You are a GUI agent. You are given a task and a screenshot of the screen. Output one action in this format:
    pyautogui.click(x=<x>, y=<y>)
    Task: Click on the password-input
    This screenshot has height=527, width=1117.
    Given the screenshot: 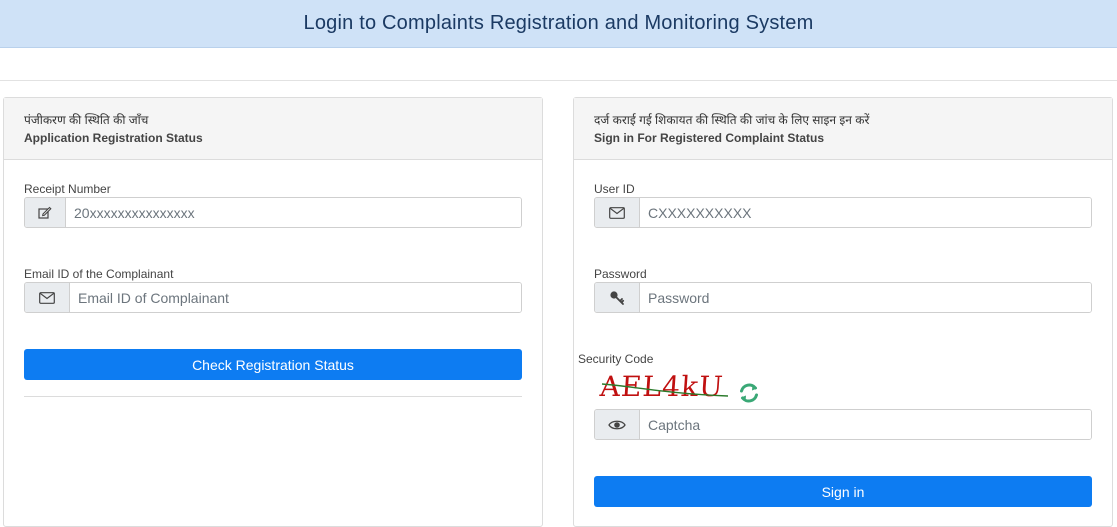 What is the action you would take?
    pyautogui.click(x=865, y=297)
    